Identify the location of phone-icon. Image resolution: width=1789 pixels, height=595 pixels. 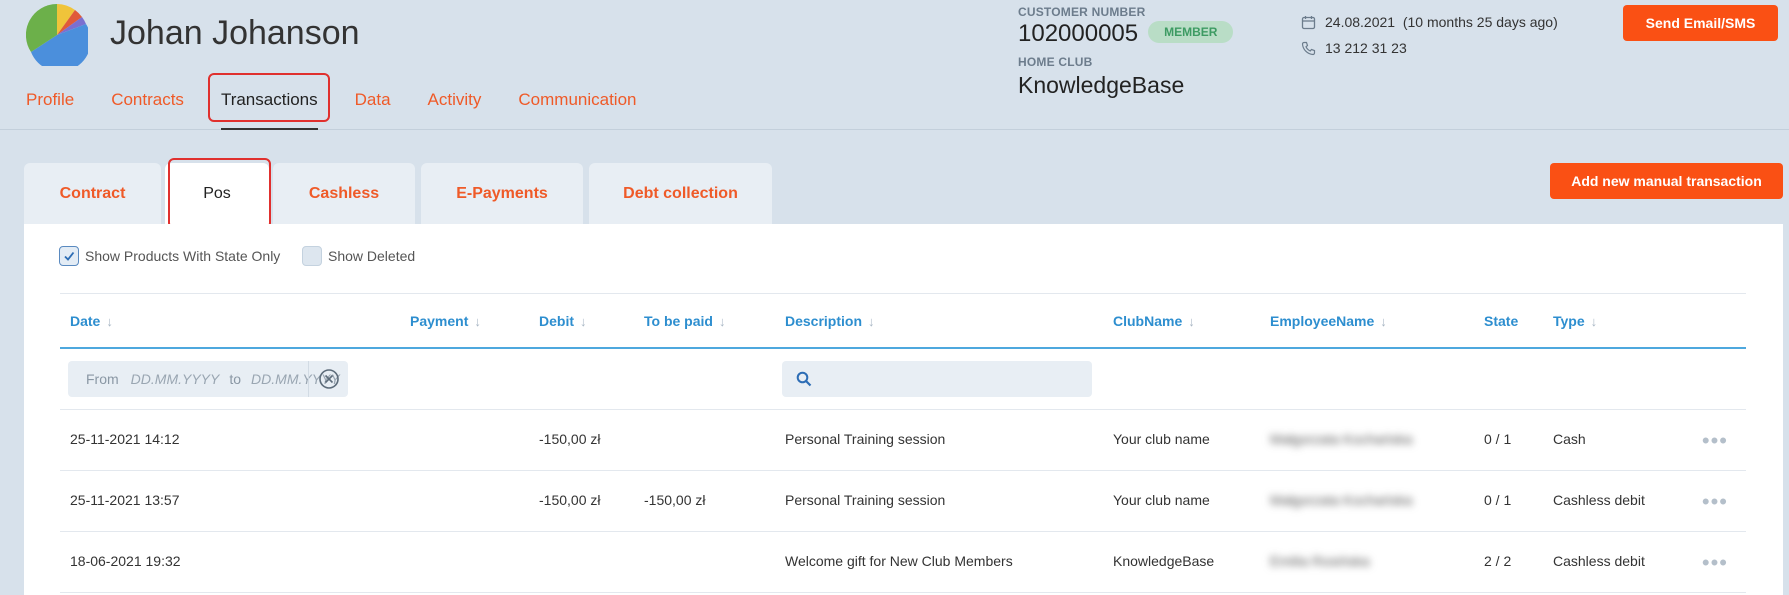
(1308, 48).